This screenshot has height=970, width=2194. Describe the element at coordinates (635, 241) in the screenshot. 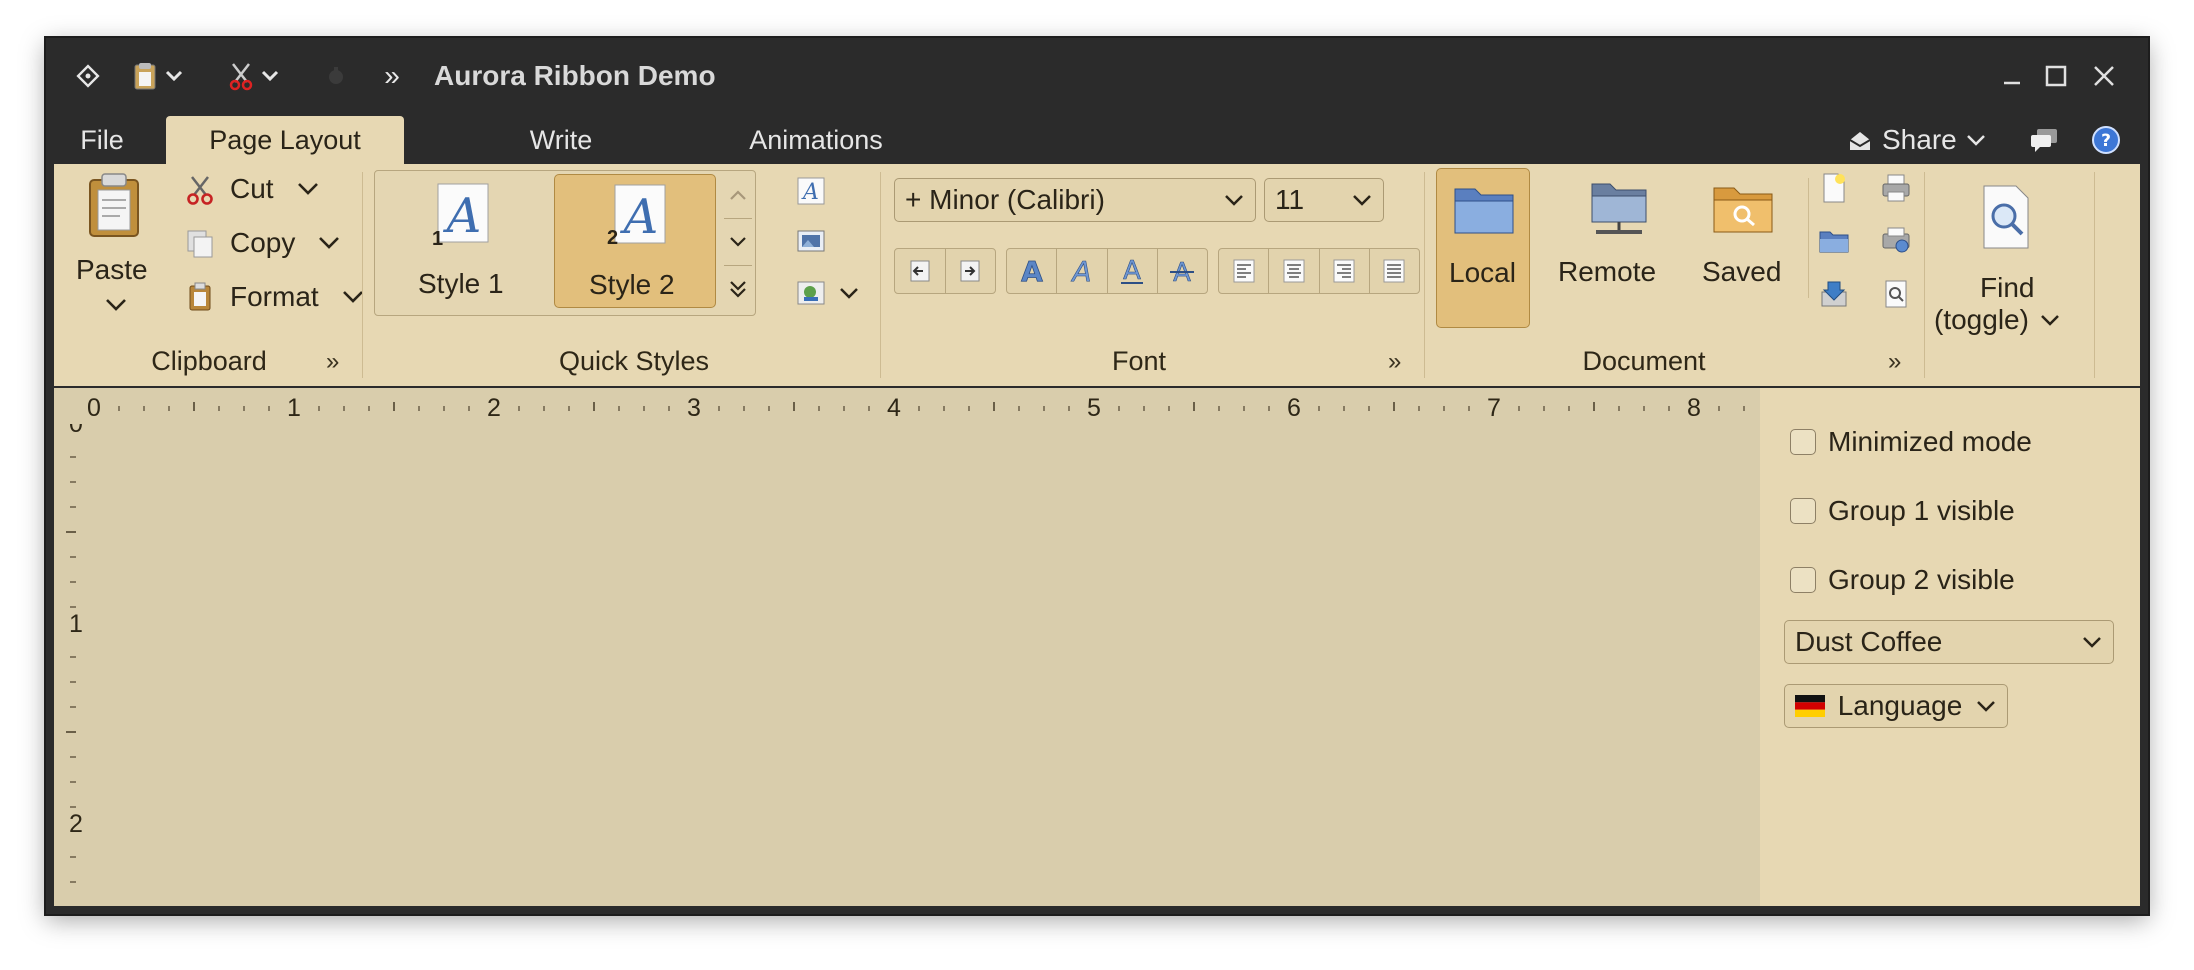

I see `style-2-button: A 2 Style 2` at that location.